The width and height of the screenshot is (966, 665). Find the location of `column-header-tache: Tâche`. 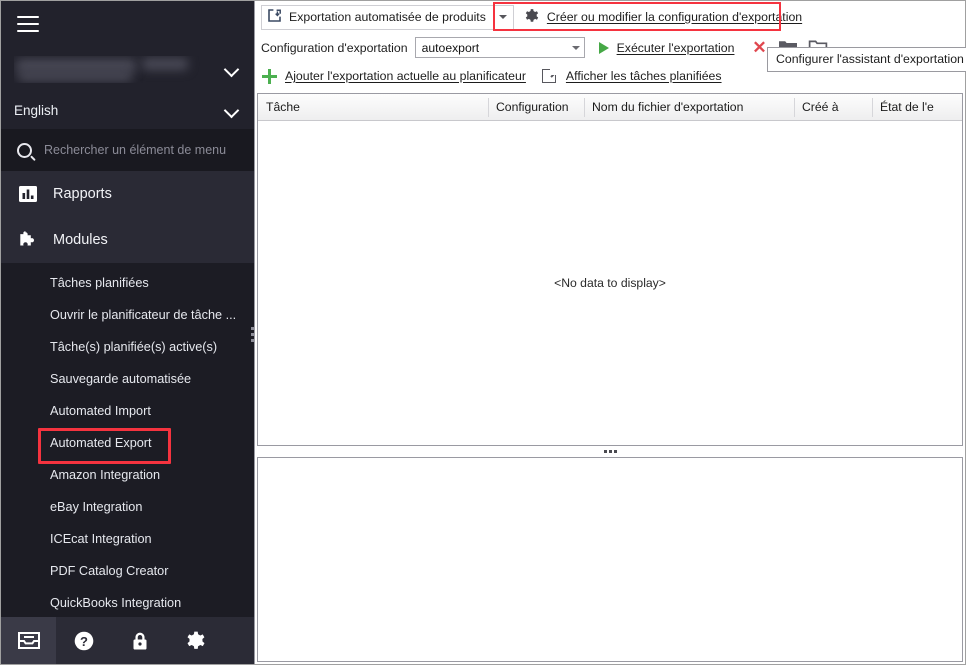

column-header-tache: Tâche is located at coordinates (373, 107).